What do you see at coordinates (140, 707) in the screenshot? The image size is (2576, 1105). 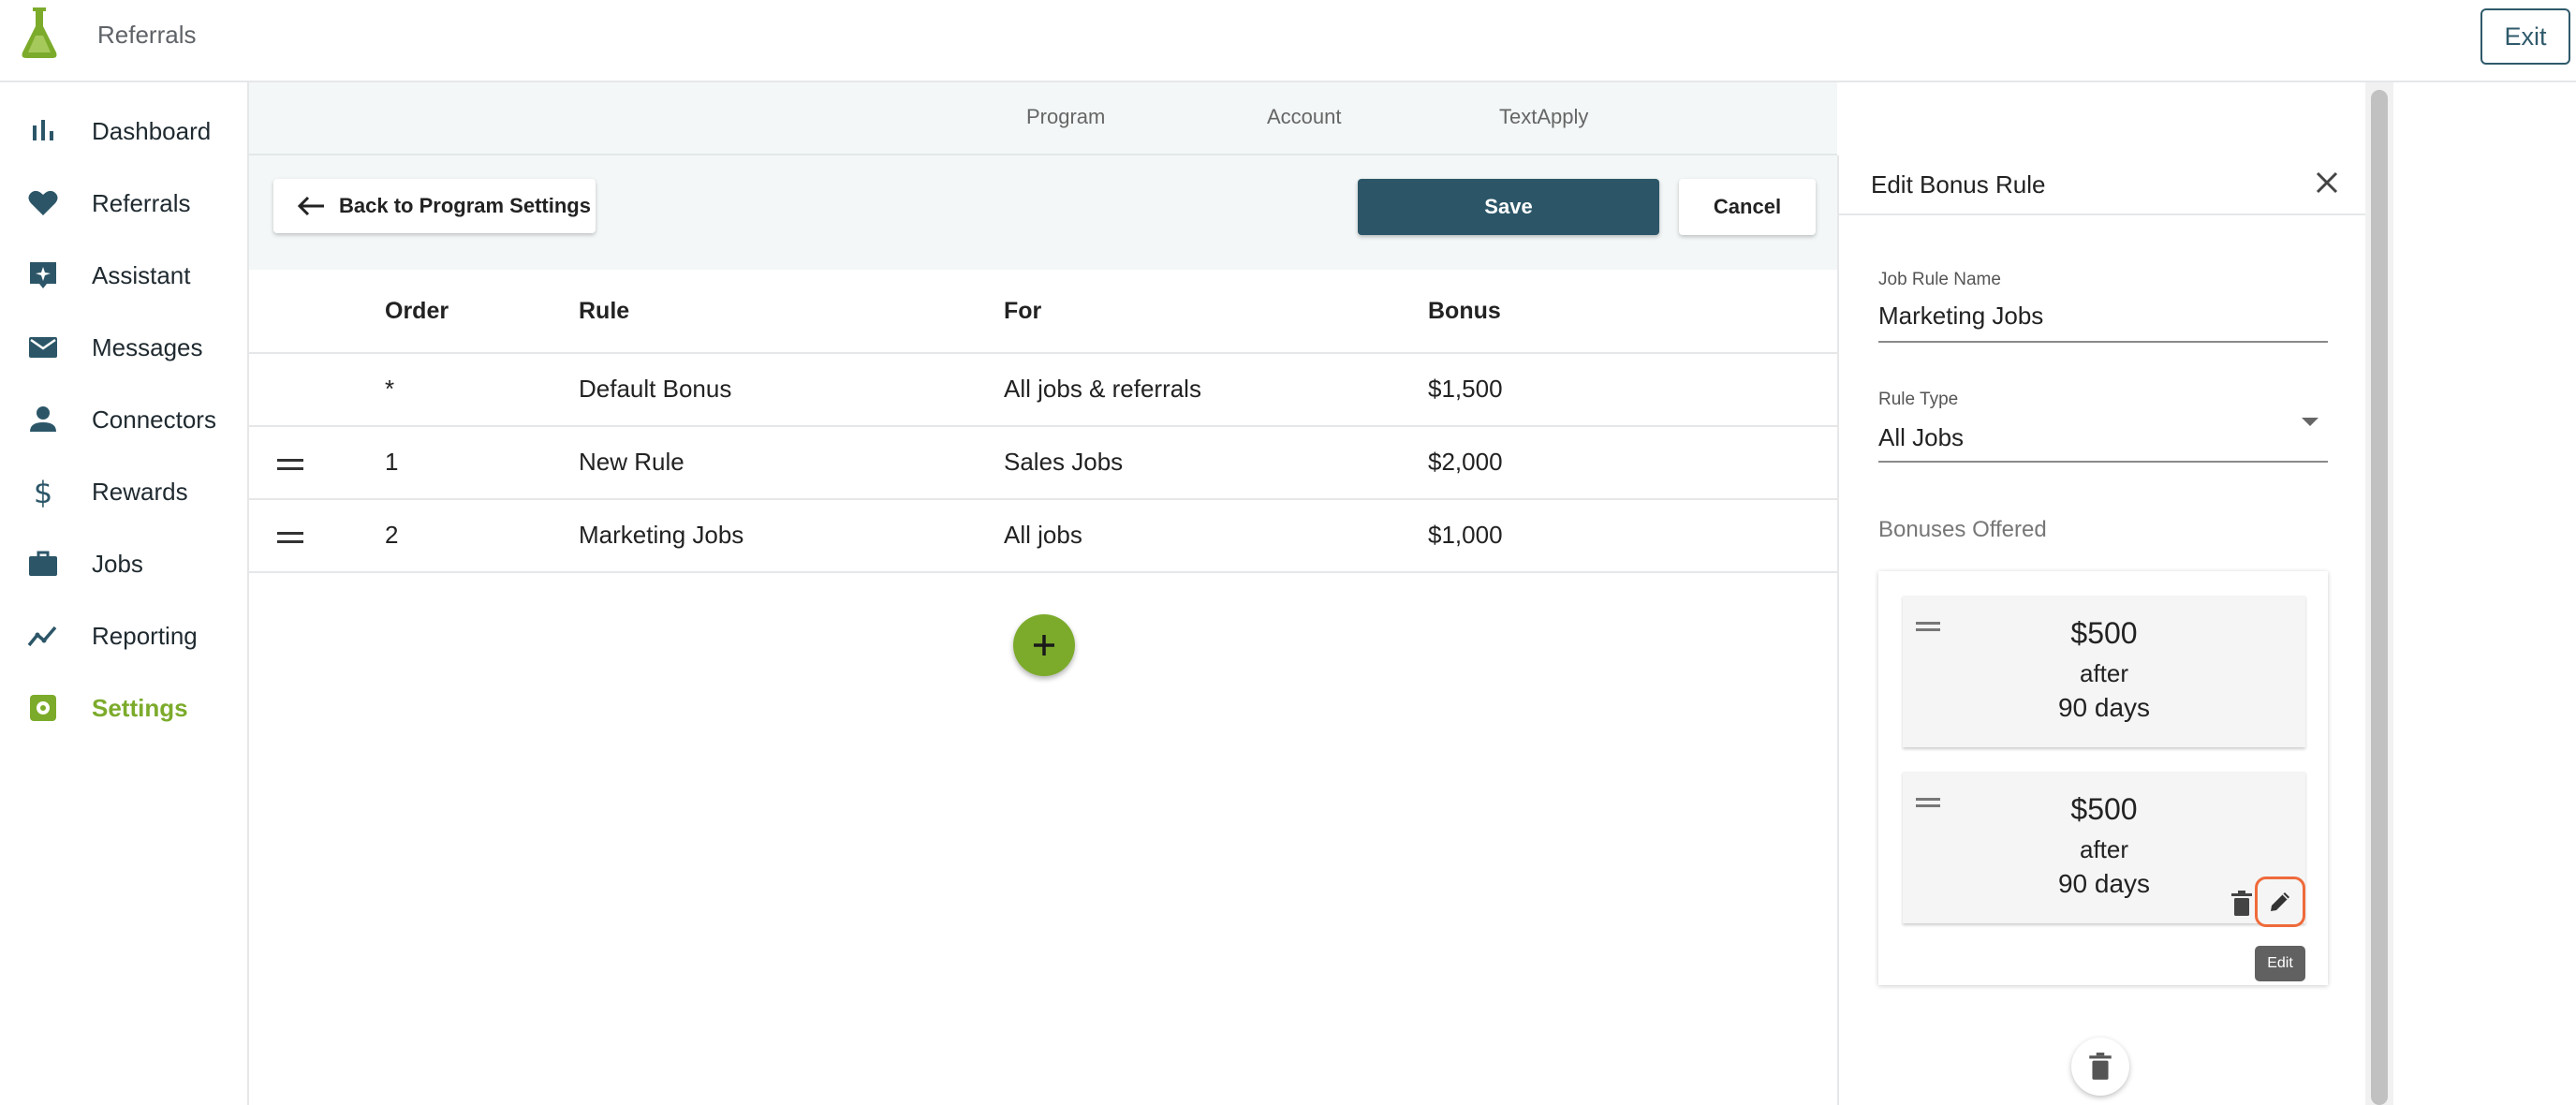 I see `sidebar-item-label: Settings` at bounding box center [140, 707].